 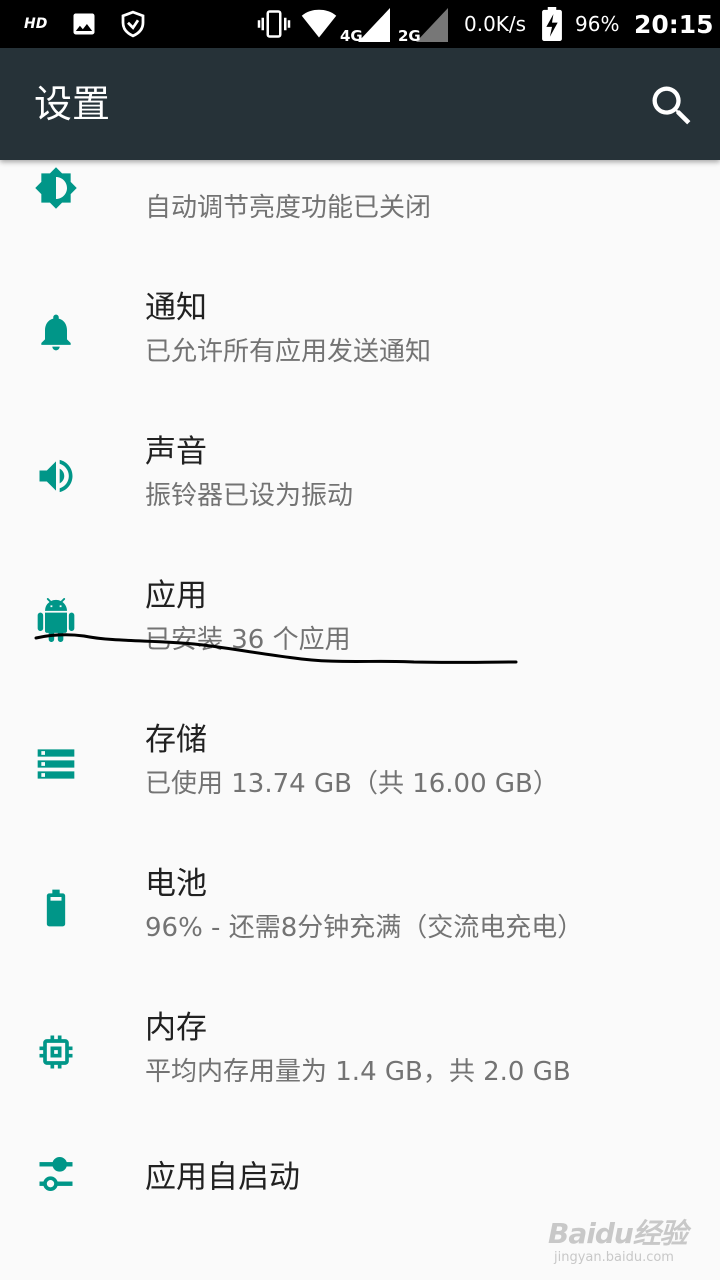 I want to click on signal-2g-icon: 2G, so click(x=423, y=24).